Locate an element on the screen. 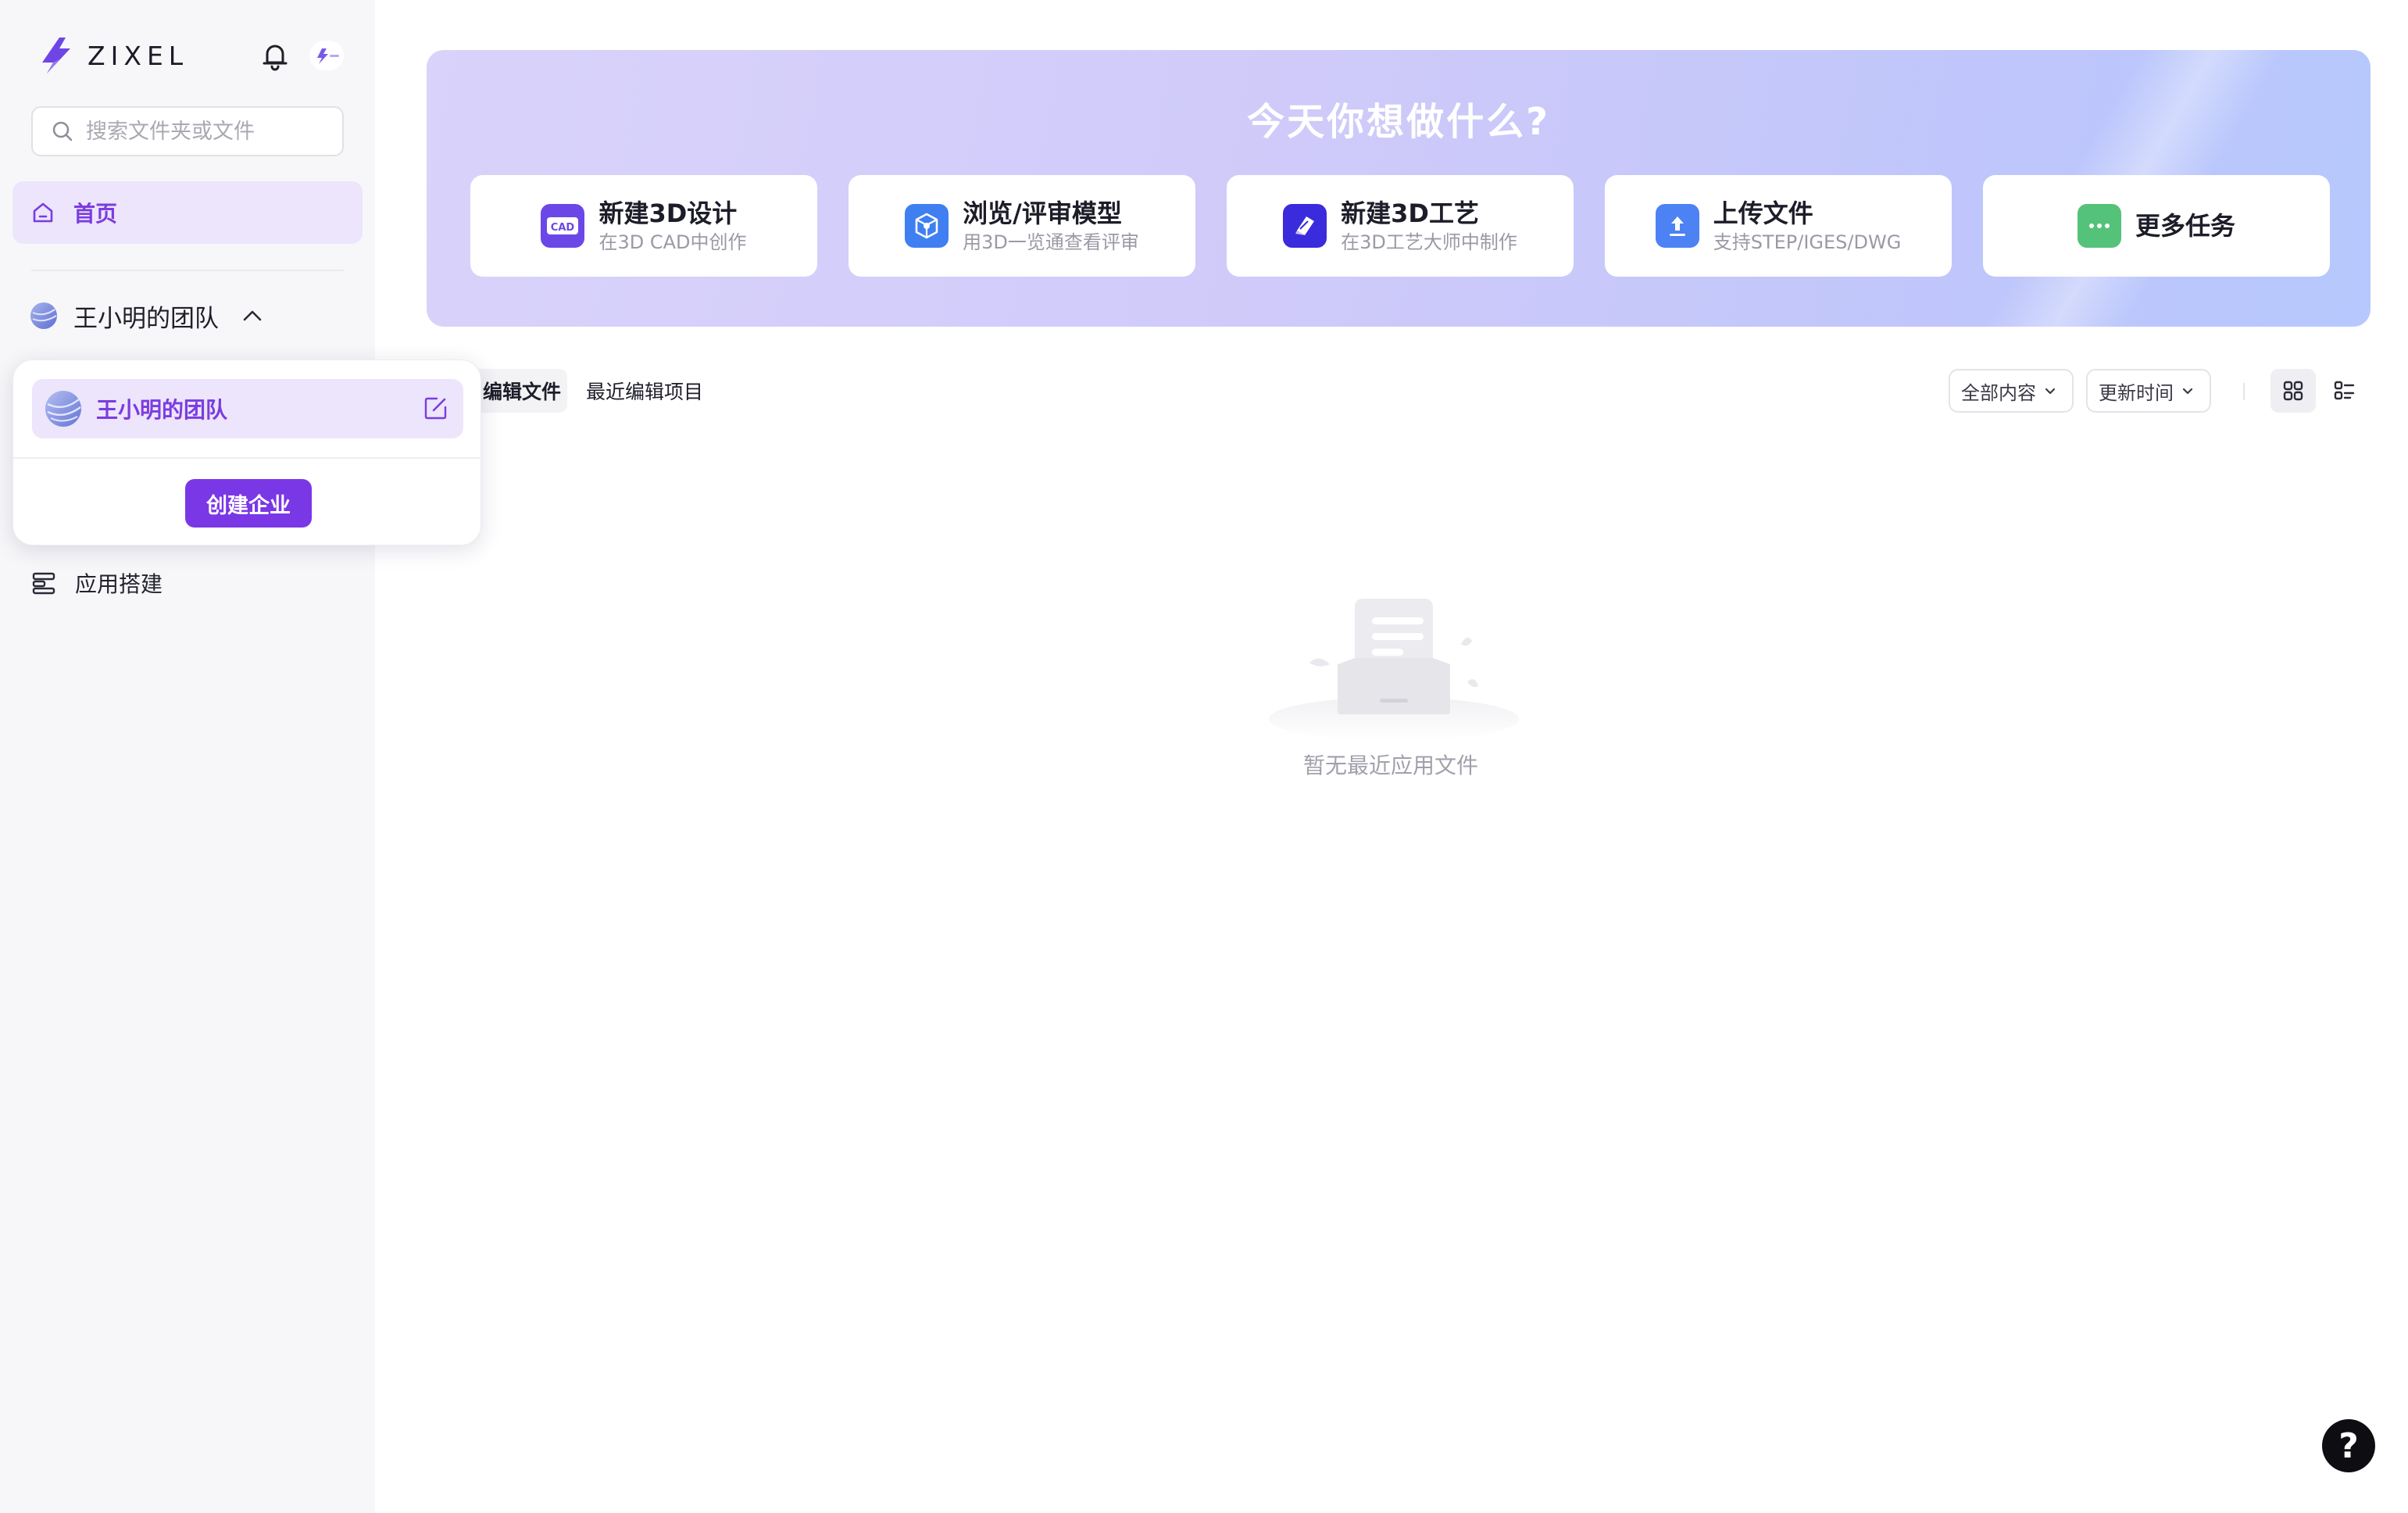 Image resolution: width=2408 pixels, height=1513 pixels. select-value: 更新时间 is located at coordinates (2136, 393).